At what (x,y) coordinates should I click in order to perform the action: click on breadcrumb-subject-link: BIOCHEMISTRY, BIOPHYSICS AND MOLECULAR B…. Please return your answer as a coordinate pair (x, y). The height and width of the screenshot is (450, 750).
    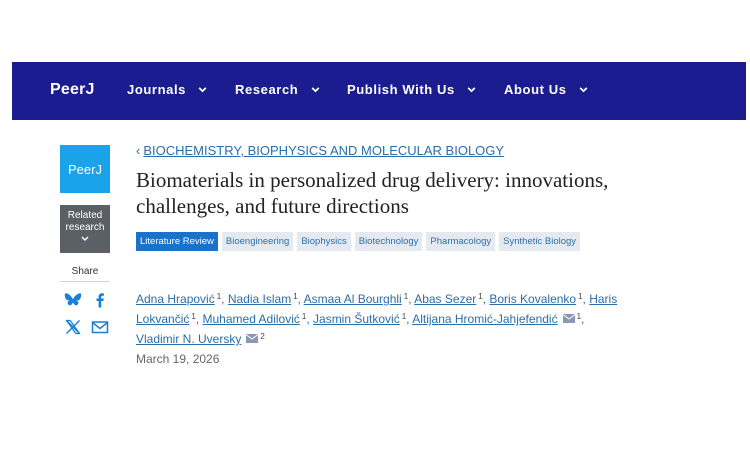
    Looking at the image, I should click on (323, 150).